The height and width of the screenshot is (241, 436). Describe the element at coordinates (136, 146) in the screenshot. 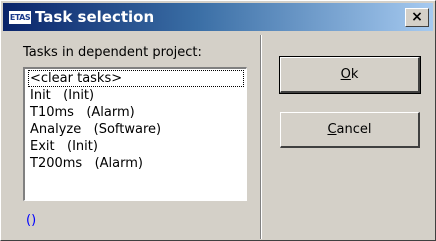

I see `task-item-exit: Exit (Init)` at that location.